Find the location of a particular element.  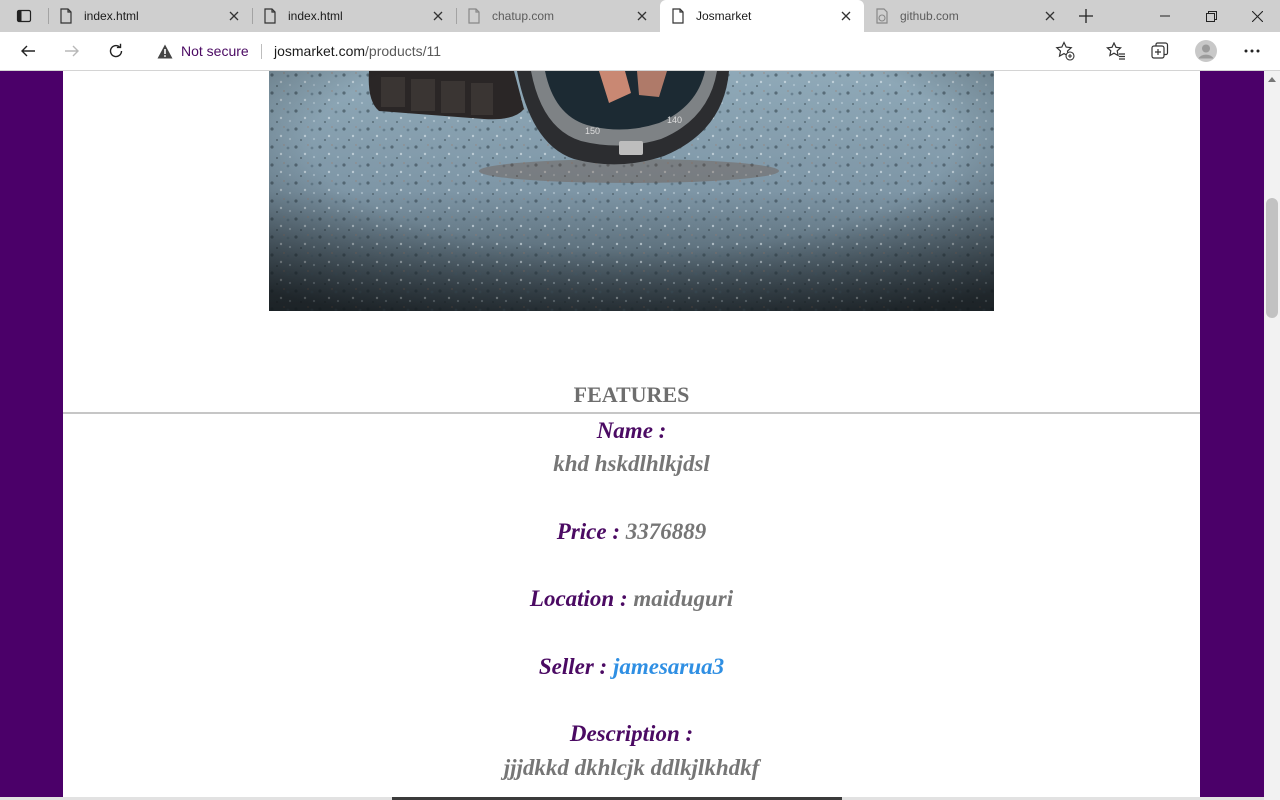

url-host: josmarket.com is located at coordinates (320, 51).